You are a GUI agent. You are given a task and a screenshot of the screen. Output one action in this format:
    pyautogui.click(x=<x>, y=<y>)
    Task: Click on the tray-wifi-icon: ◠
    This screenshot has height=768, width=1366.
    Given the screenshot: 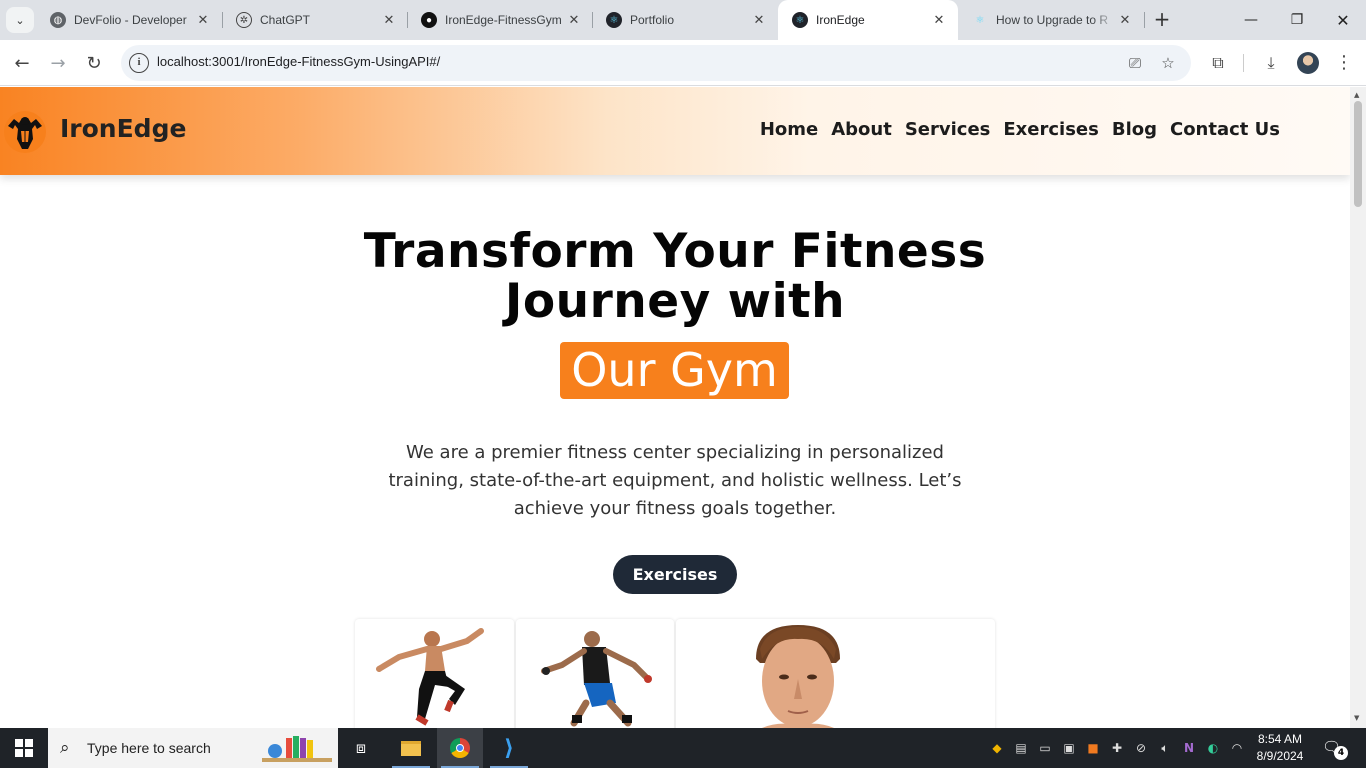 What is the action you would take?
    pyautogui.click(x=1237, y=748)
    